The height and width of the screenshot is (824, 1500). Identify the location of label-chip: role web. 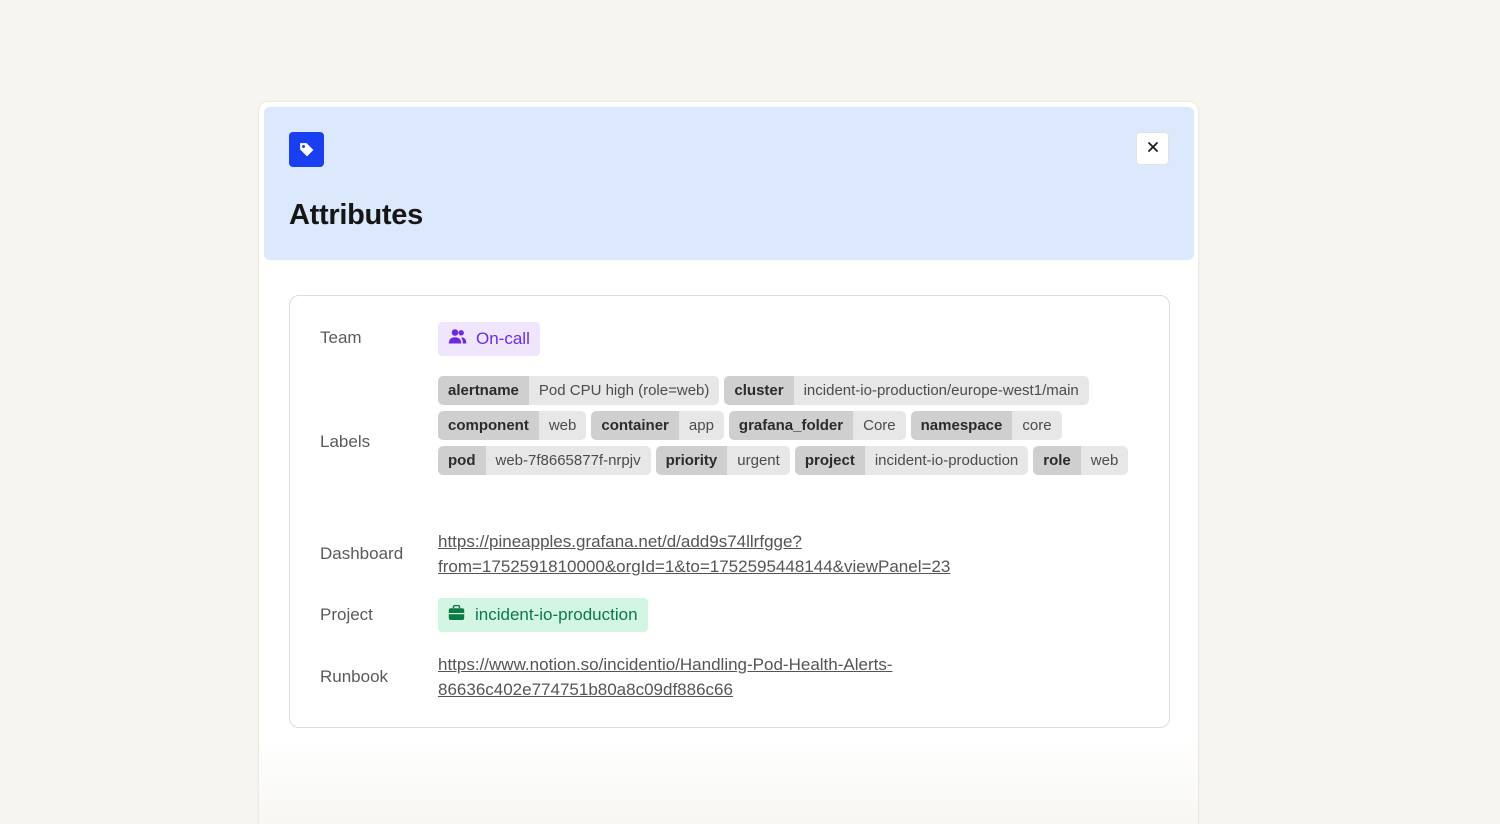
(1081, 460).